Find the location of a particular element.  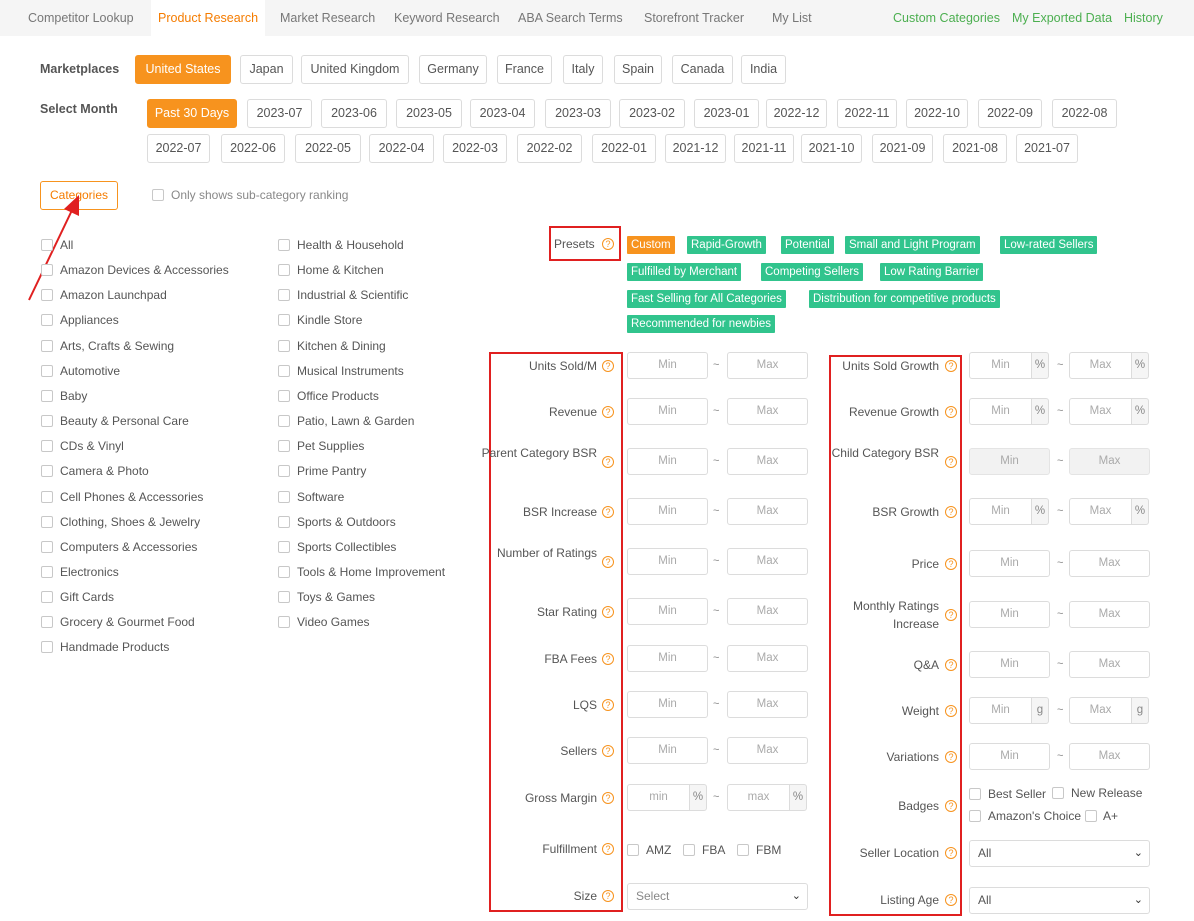

badge-a-checkbox is located at coordinates (1091, 816).